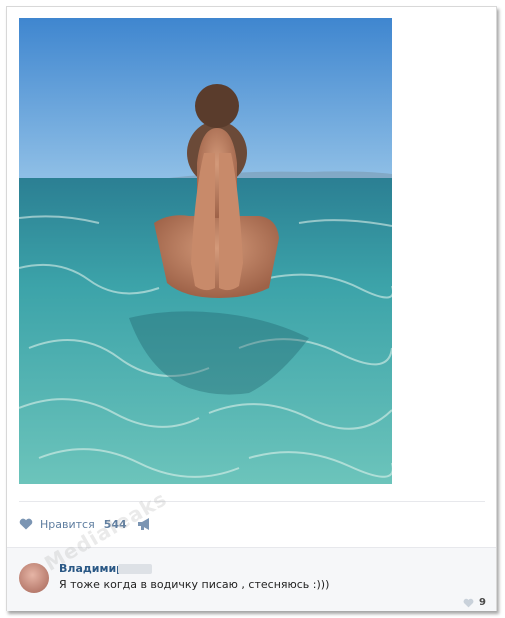  What do you see at coordinates (34, 578) in the screenshot?
I see `avatar` at bounding box center [34, 578].